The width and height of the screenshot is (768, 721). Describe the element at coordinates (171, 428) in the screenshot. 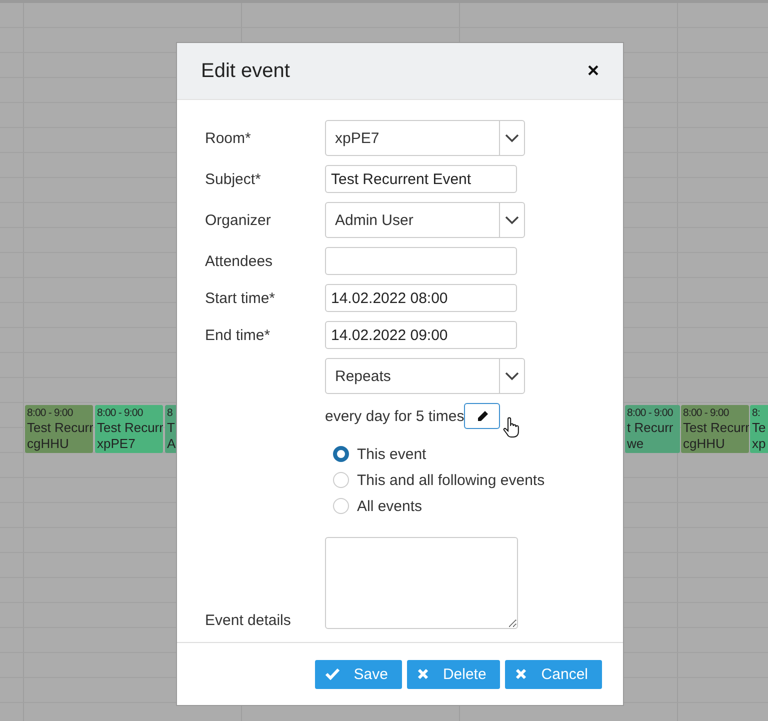

I see `event-title: T` at that location.